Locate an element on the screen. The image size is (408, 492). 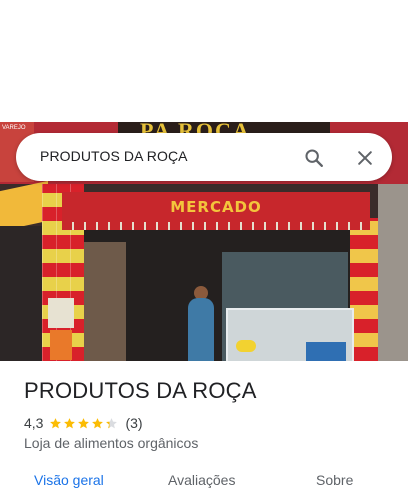
photo-bananas is located at coordinates (246, 346).